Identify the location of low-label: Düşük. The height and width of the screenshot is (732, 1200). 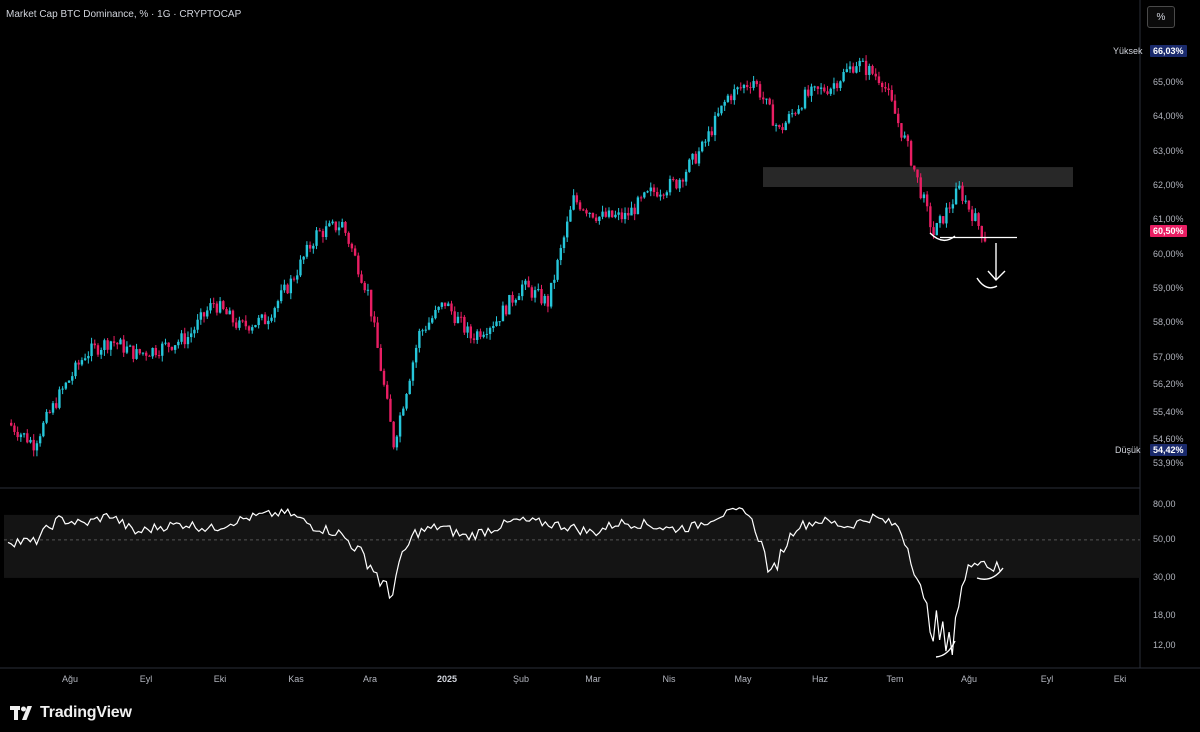
(1128, 450).